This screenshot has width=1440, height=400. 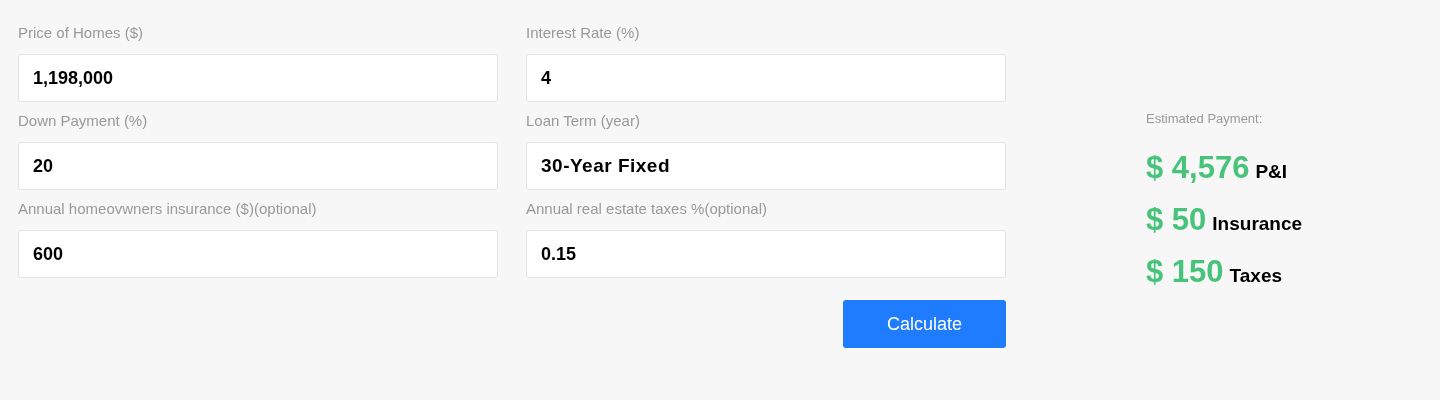 What do you see at coordinates (258, 78) in the screenshot?
I see `input-field: 1,198,000` at bounding box center [258, 78].